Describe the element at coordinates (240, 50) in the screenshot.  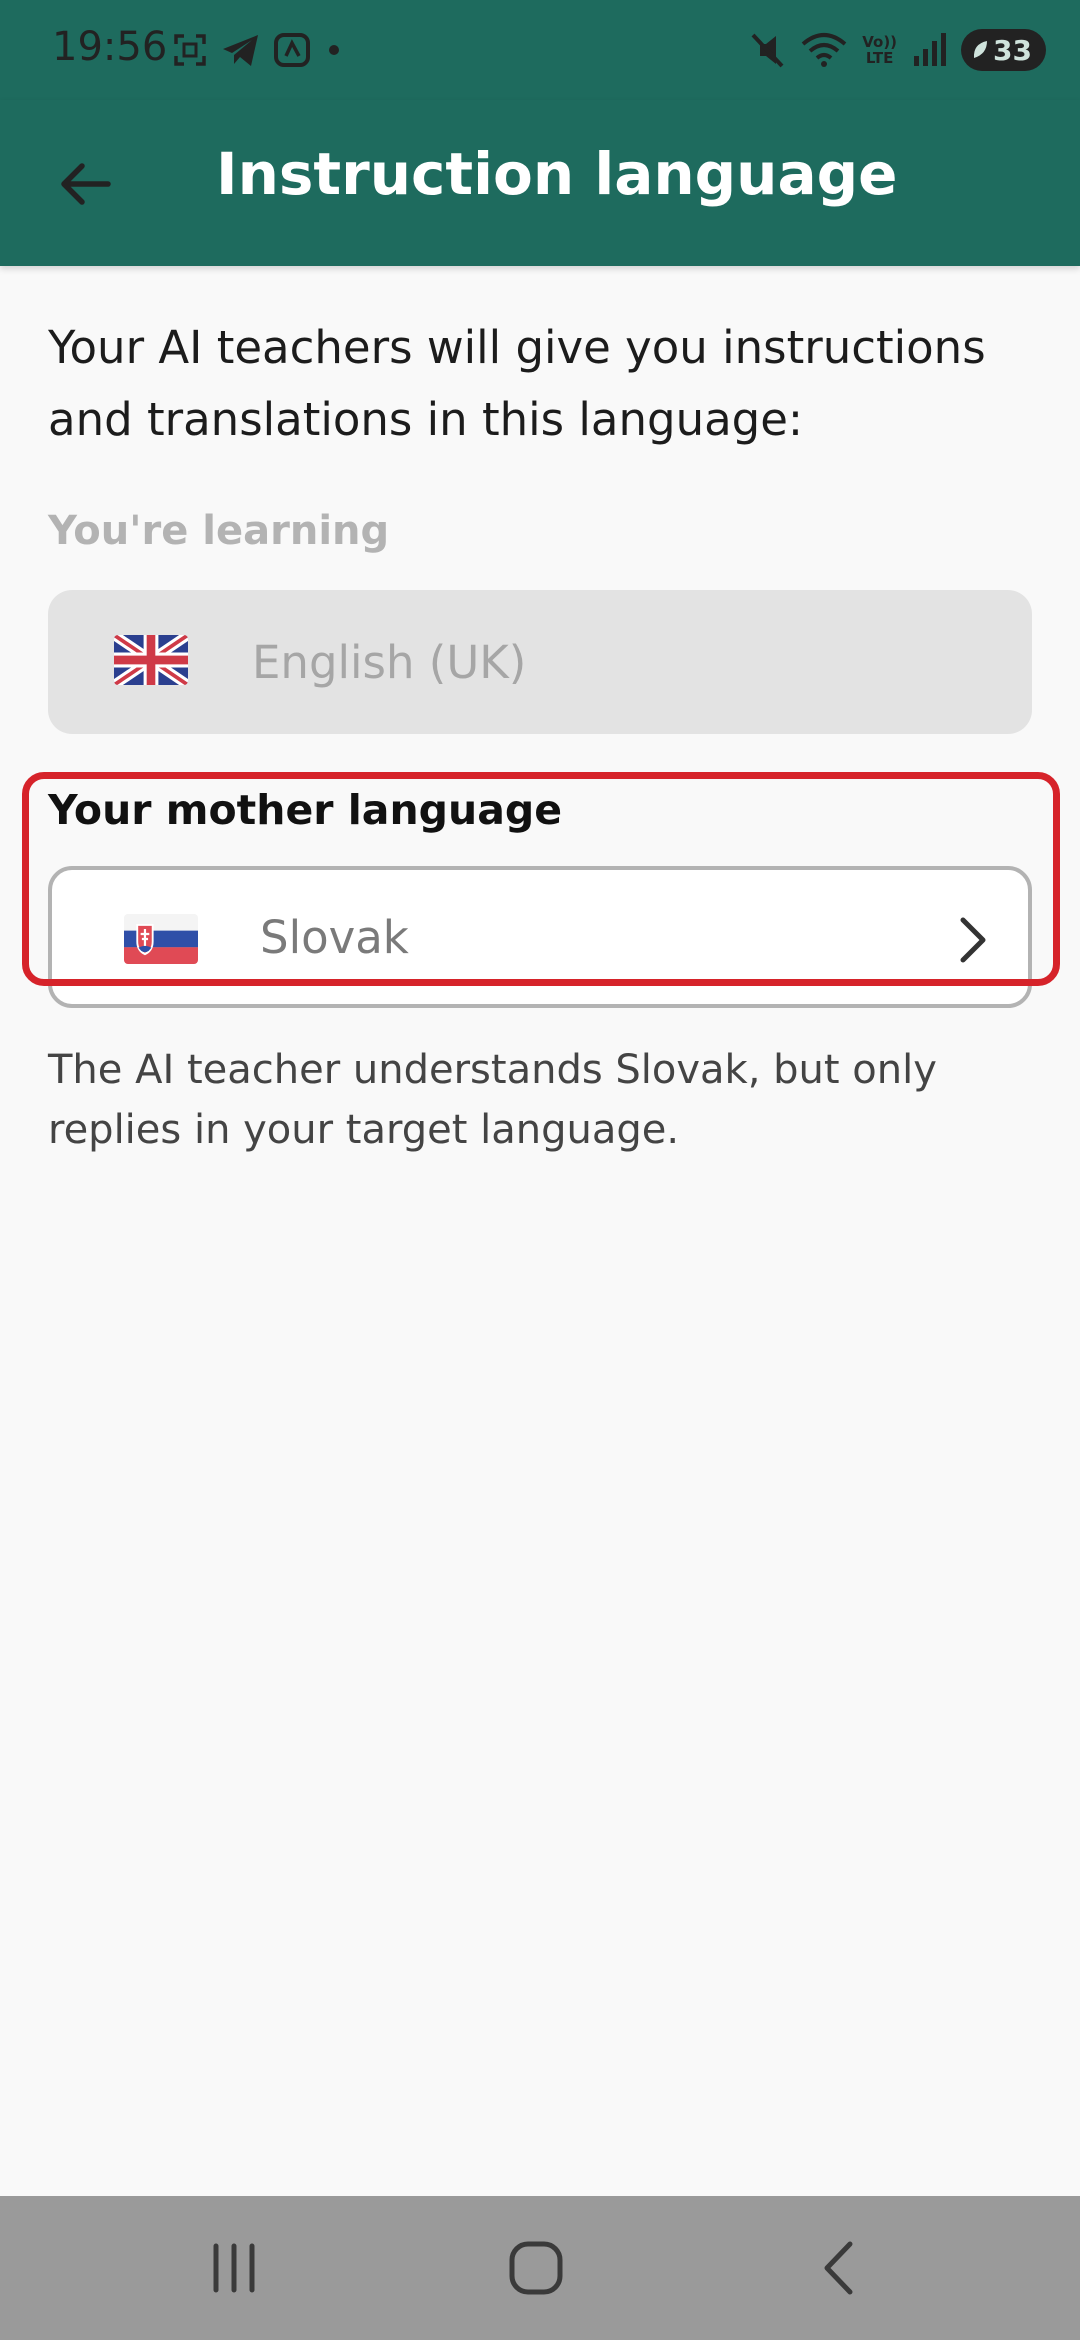
I see `telegram-icon` at that location.